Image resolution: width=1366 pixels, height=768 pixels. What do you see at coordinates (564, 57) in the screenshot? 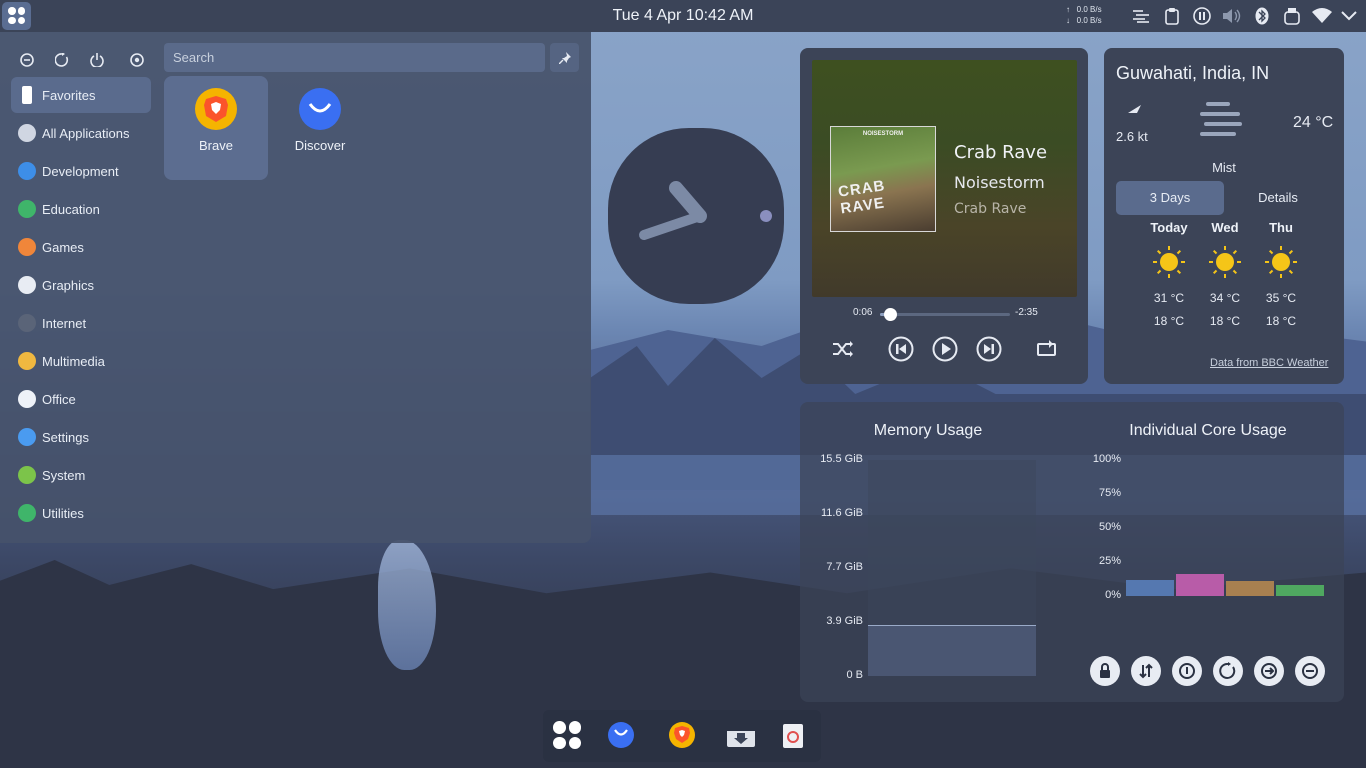
I see `pin-icon` at bounding box center [564, 57].